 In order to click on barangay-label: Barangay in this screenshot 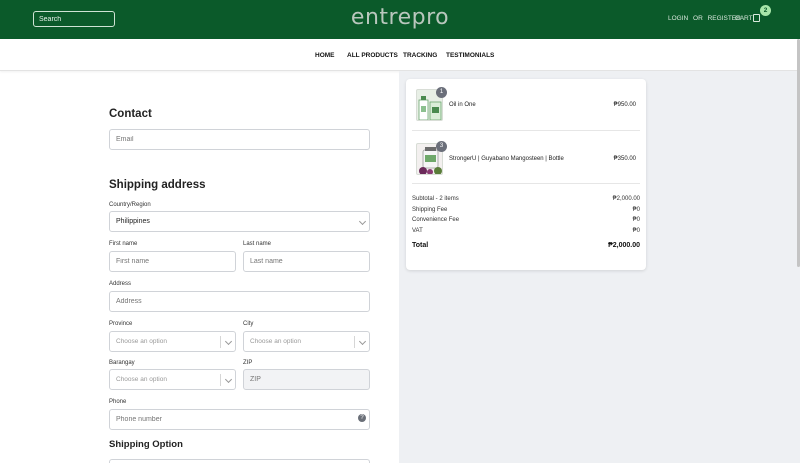, I will do `click(122, 363)`.